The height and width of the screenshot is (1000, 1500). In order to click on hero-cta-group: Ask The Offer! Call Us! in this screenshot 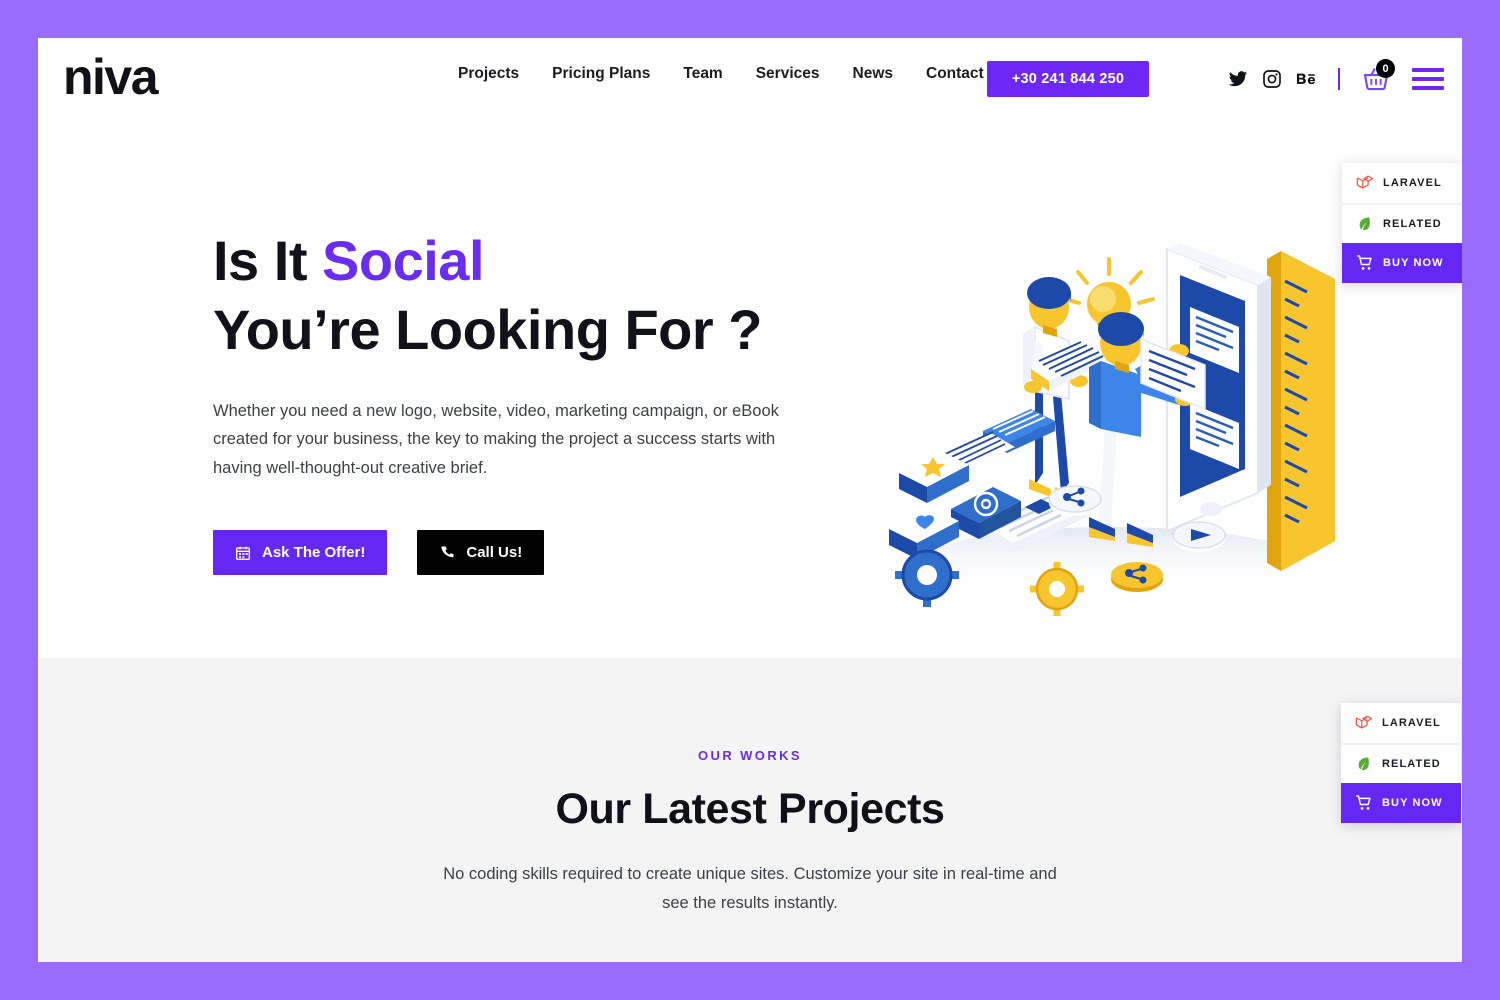, I will do `click(533, 552)`.